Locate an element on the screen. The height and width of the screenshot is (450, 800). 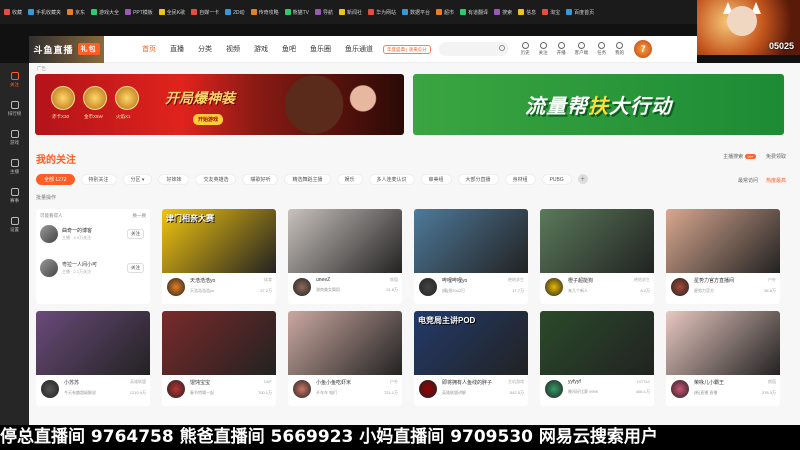
bookmark-item: 熊猫TV is located at coordinates (296, 12).